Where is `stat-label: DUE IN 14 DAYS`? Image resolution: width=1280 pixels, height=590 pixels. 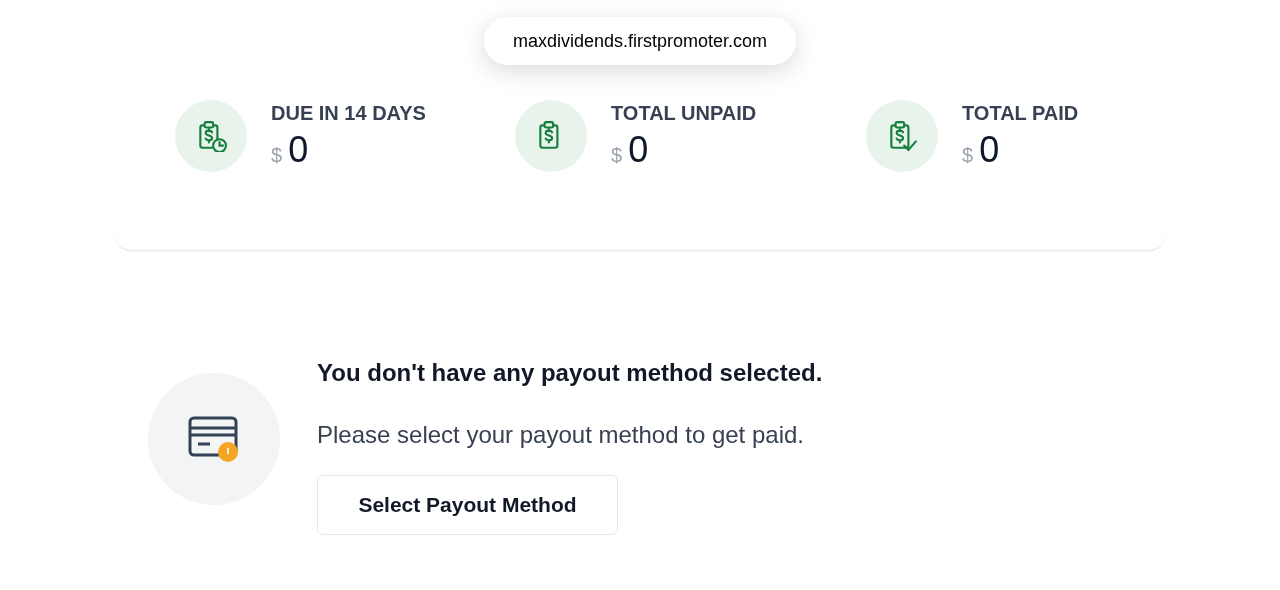 stat-label: DUE IN 14 DAYS is located at coordinates (348, 113).